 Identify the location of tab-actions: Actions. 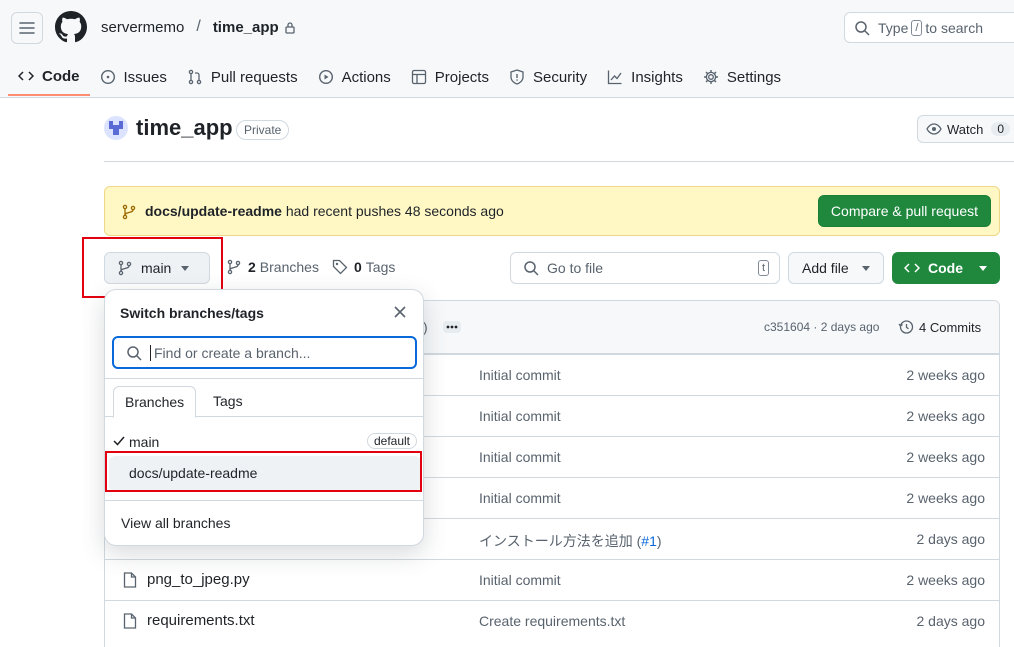
(354, 77).